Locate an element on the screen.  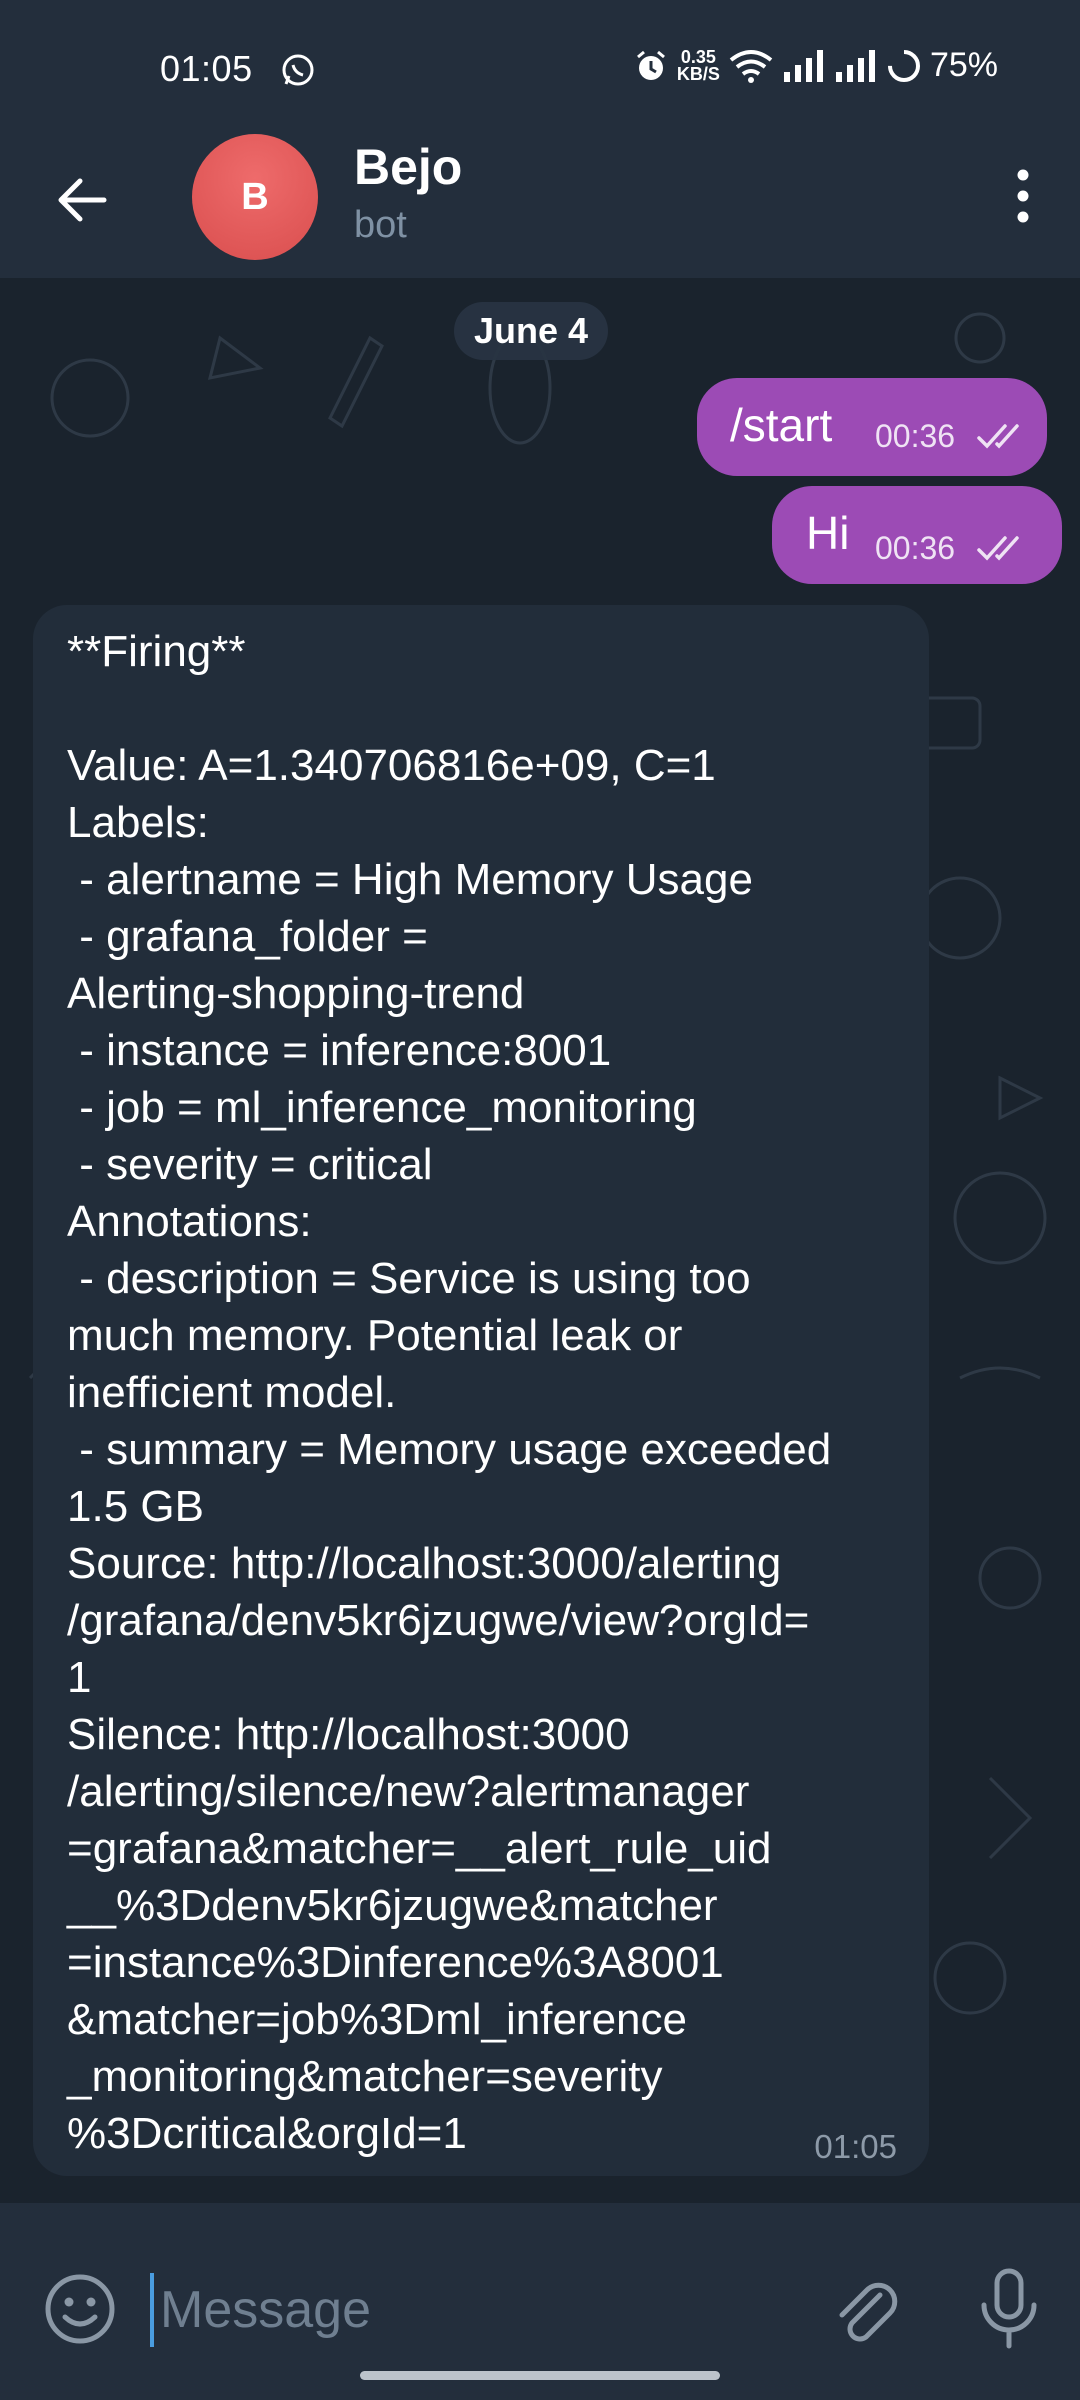
message-input is located at coordinates (475, 2310).